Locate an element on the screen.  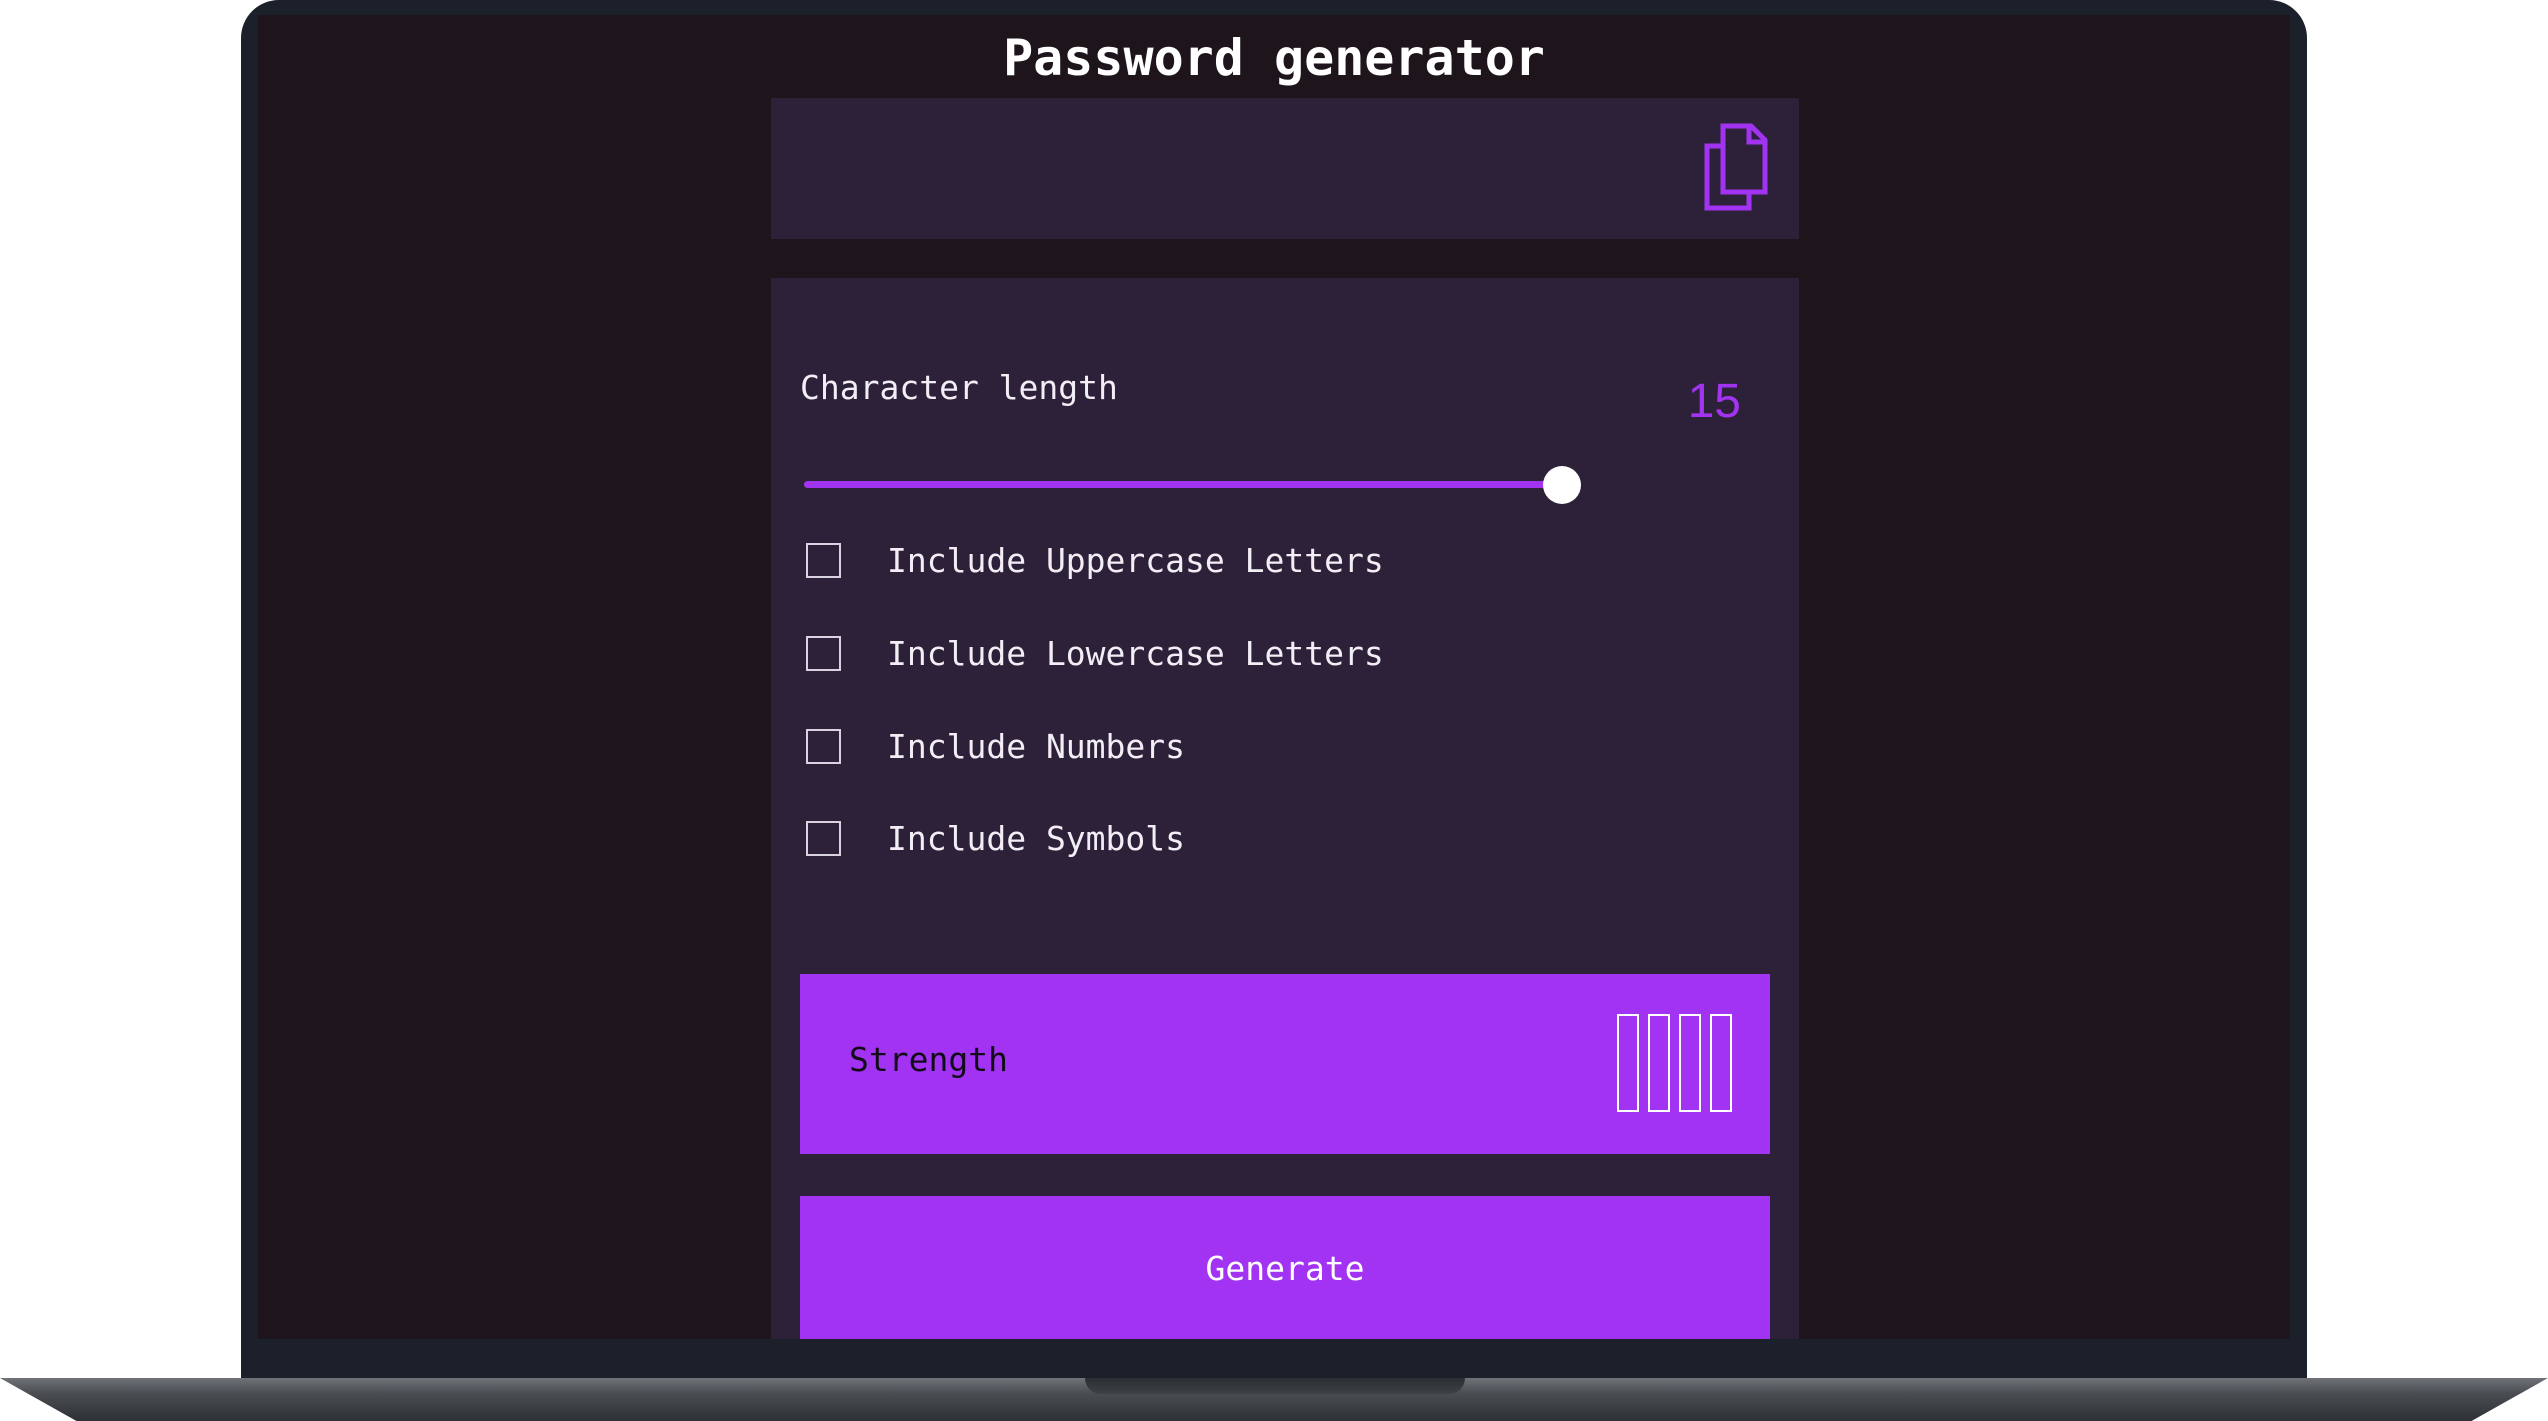
option-numbers: Include Numbers is located at coordinates (995, 746).